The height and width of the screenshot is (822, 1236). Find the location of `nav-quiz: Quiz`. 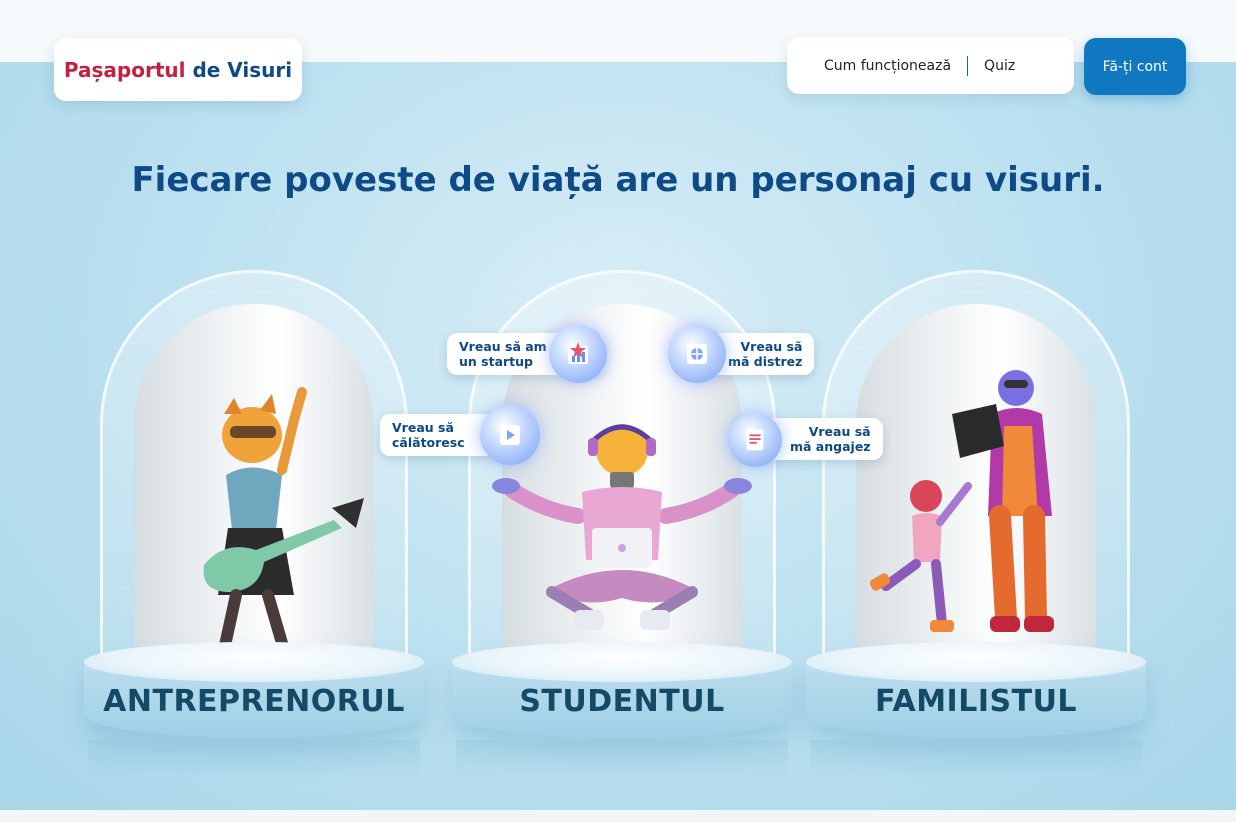

nav-quiz: Quiz is located at coordinates (999, 66).